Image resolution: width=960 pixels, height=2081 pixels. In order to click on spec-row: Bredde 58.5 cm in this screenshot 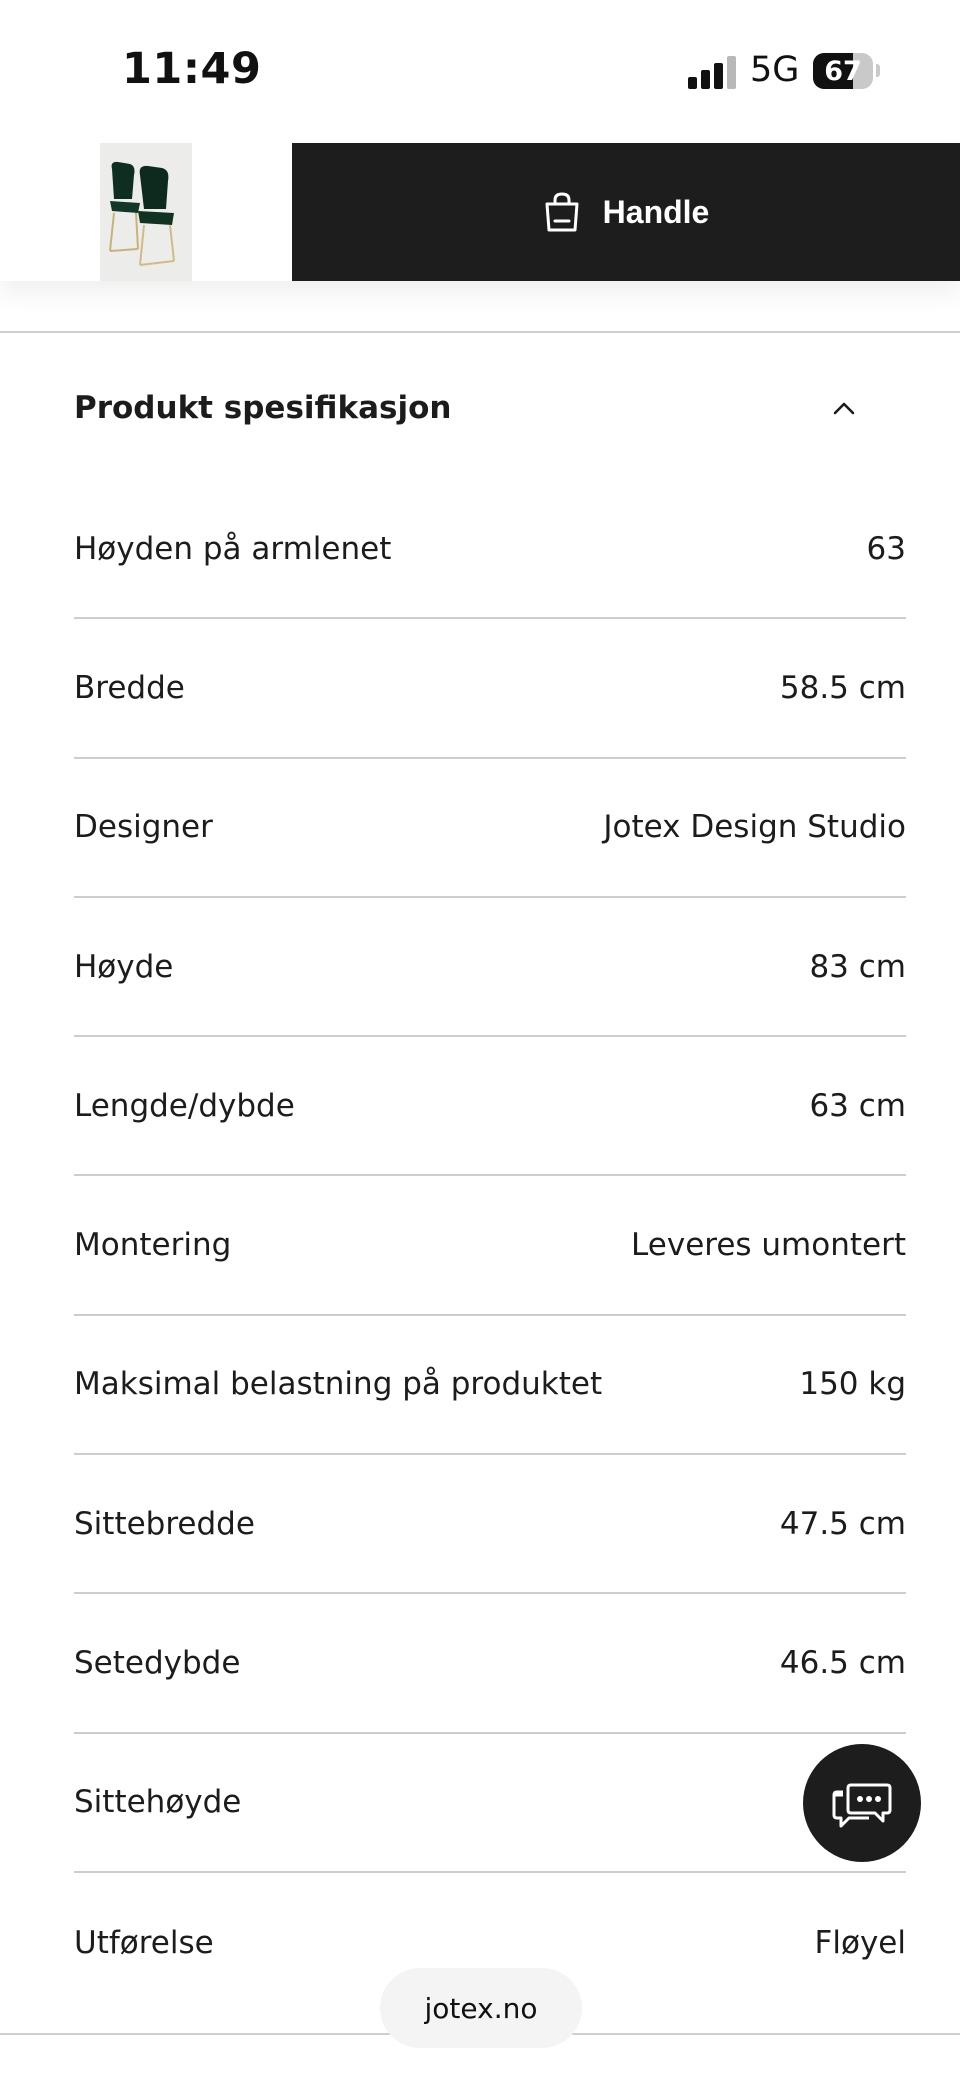, I will do `click(490, 689)`.